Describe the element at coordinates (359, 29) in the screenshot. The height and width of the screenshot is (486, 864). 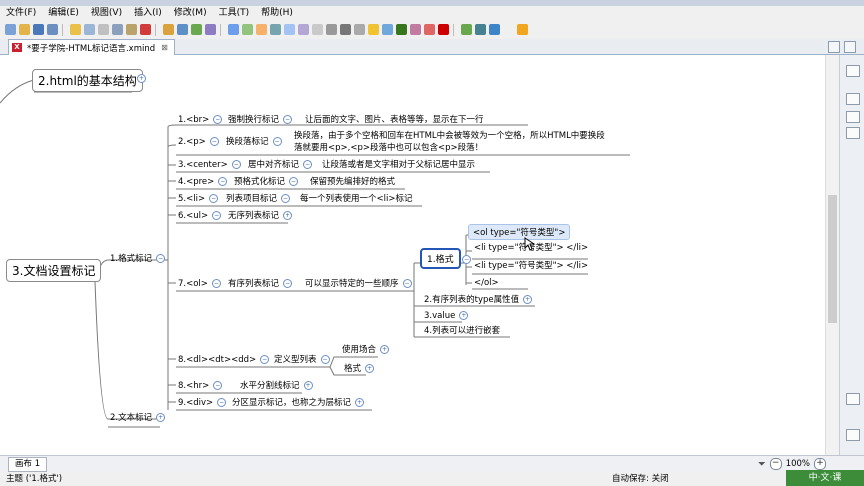
I see `dropdown-icon` at that location.